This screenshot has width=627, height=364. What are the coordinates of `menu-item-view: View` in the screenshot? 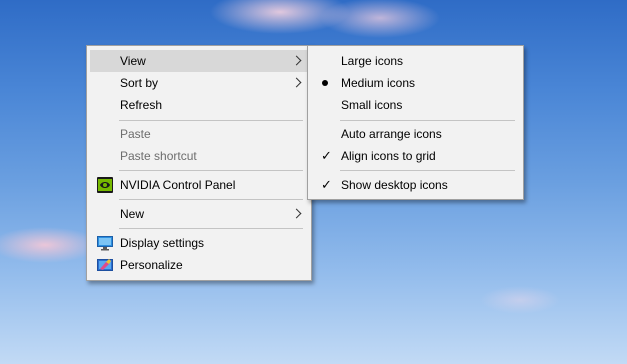 It's located at (199, 61).